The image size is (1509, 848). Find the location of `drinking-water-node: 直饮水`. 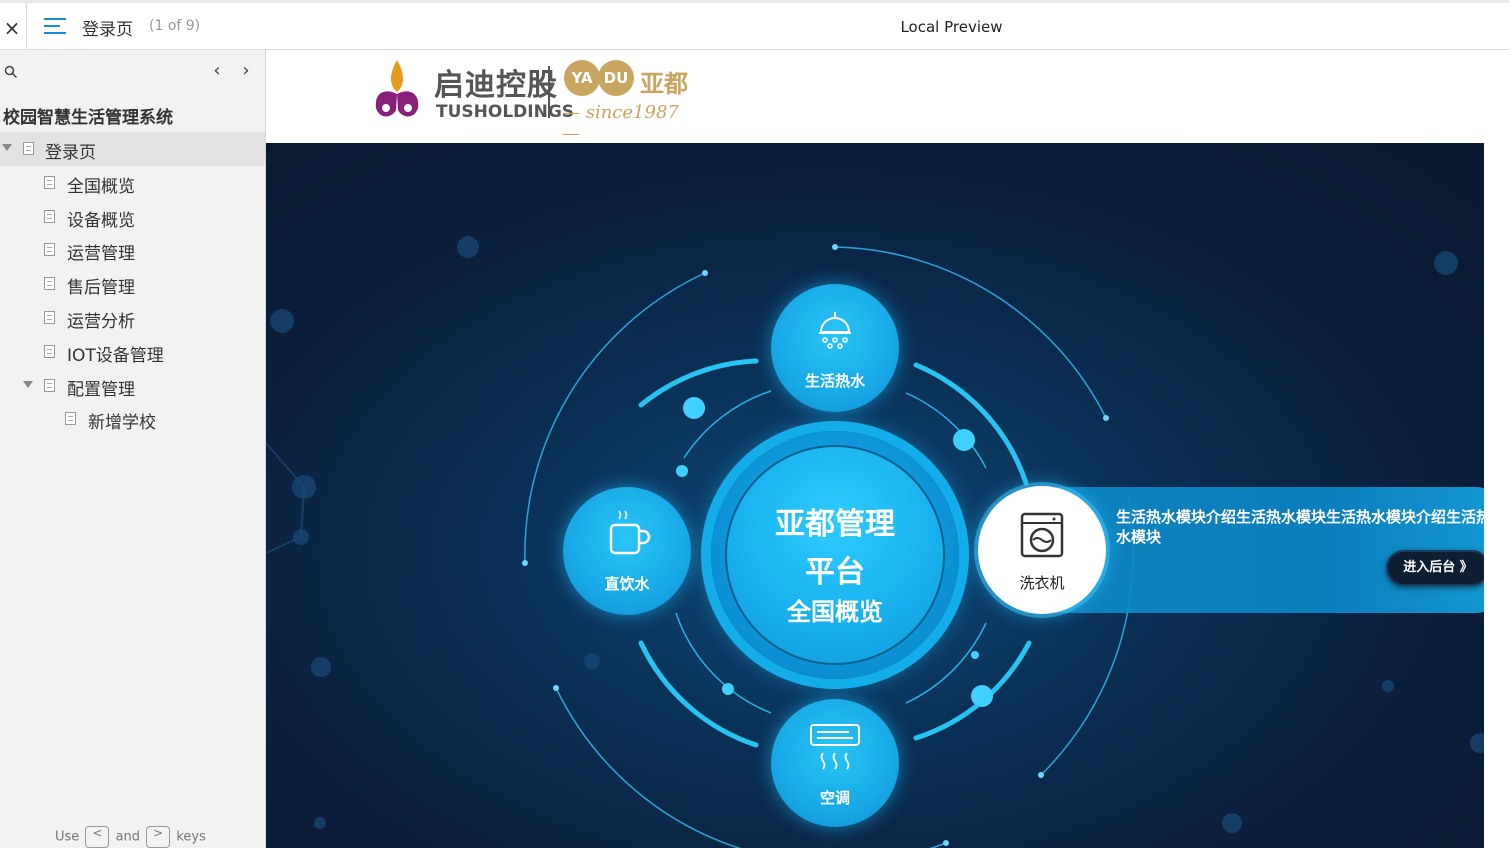

drinking-water-node: 直饮水 is located at coordinates (627, 551).